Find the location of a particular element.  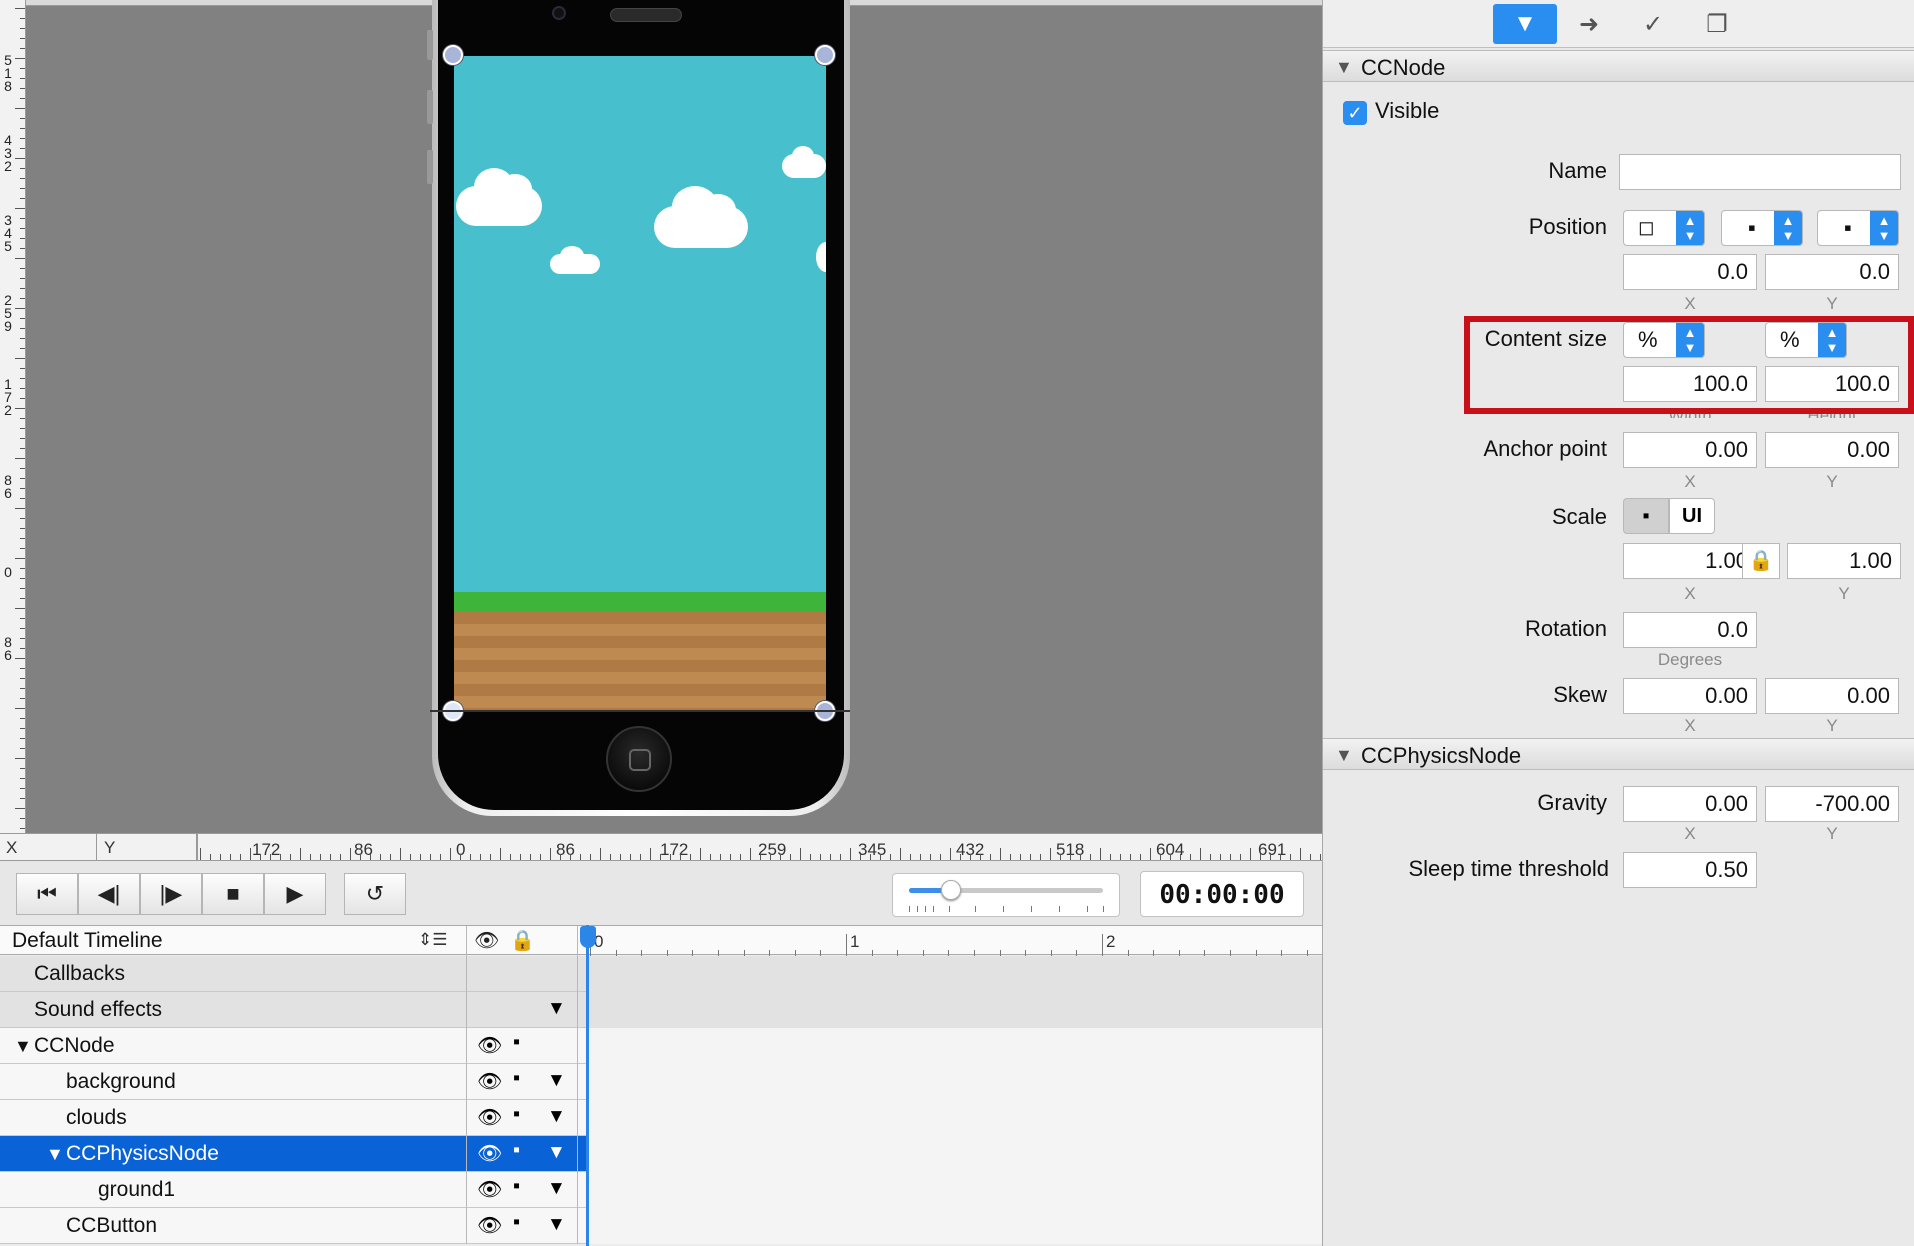

skew-x-field: 0.00 is located at coordinates (1690, 696).